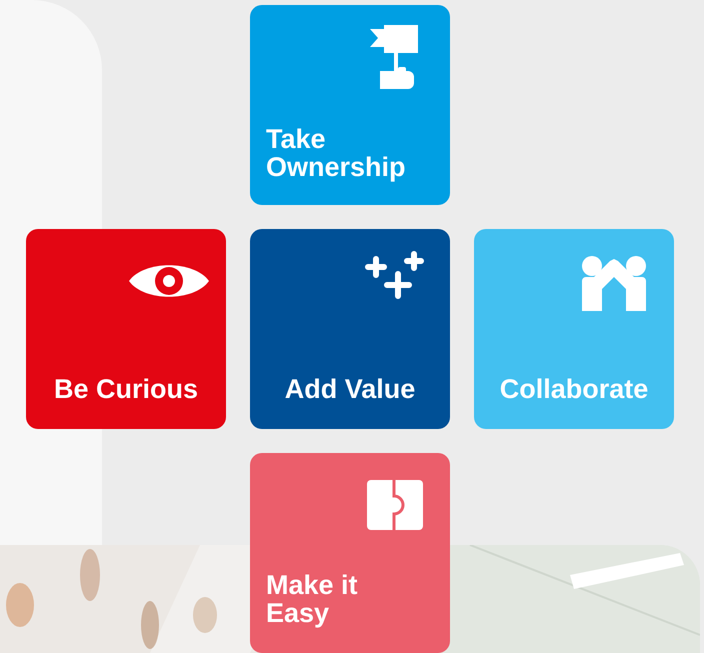 The width and height of the screenshot is (704, 653). I want to click on tile-label: Collaborate, so click(574, 389).